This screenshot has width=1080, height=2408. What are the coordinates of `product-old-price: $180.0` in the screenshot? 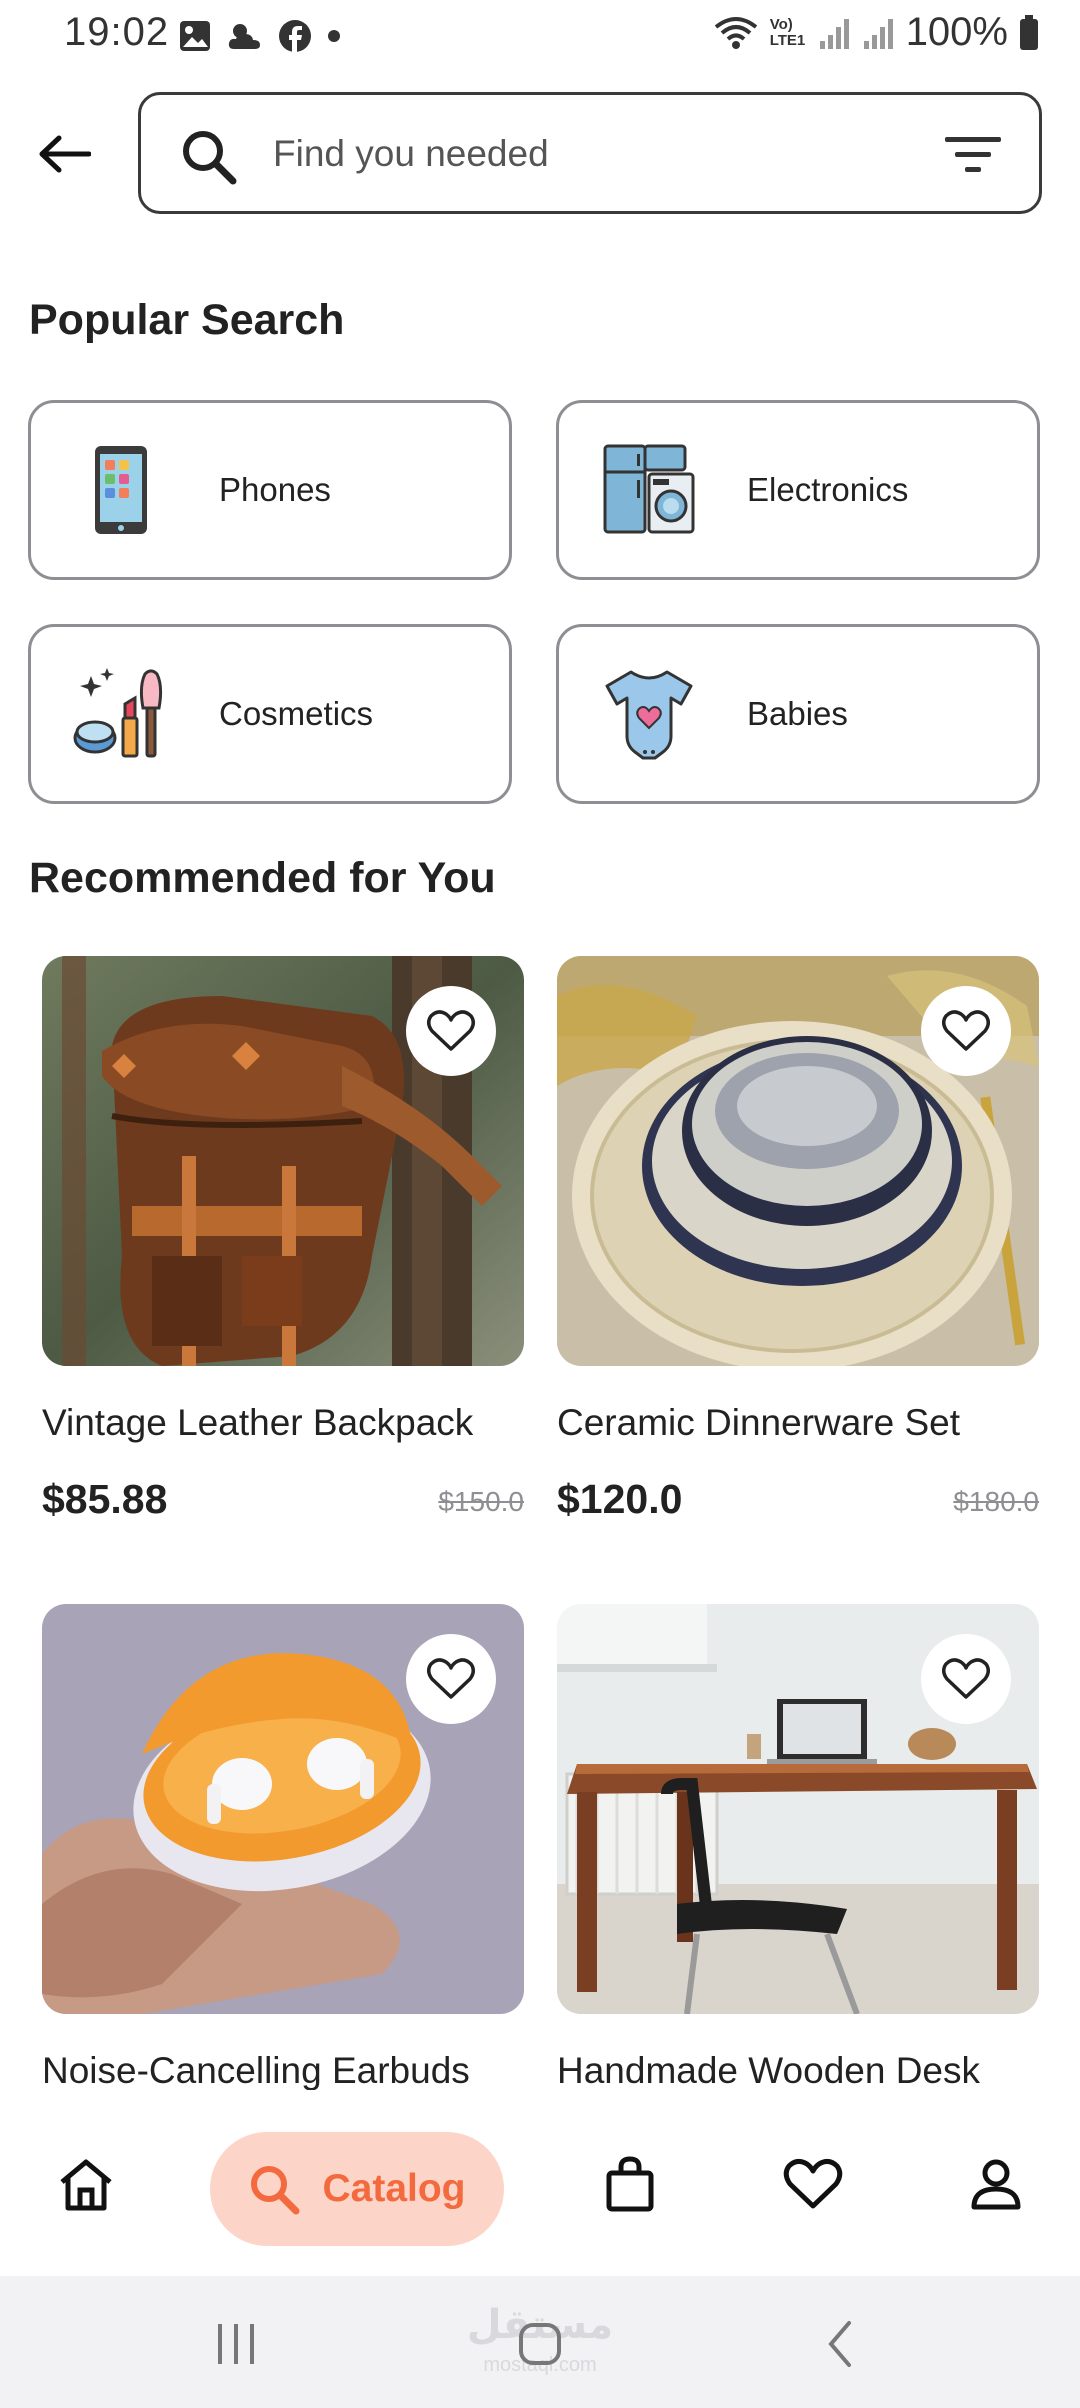 It's located at (996, 1501).